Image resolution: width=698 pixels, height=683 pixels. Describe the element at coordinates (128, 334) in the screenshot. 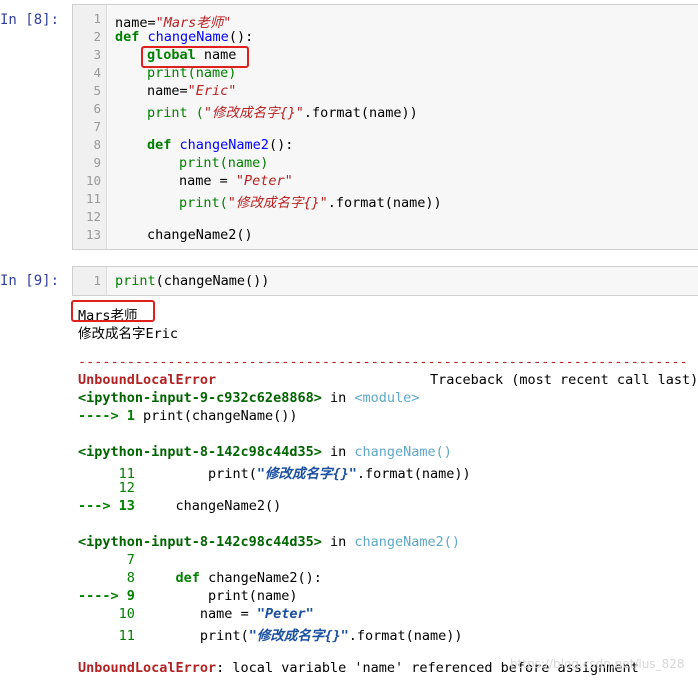

I see `output-line-2: 修改成名字Eric` at that location.